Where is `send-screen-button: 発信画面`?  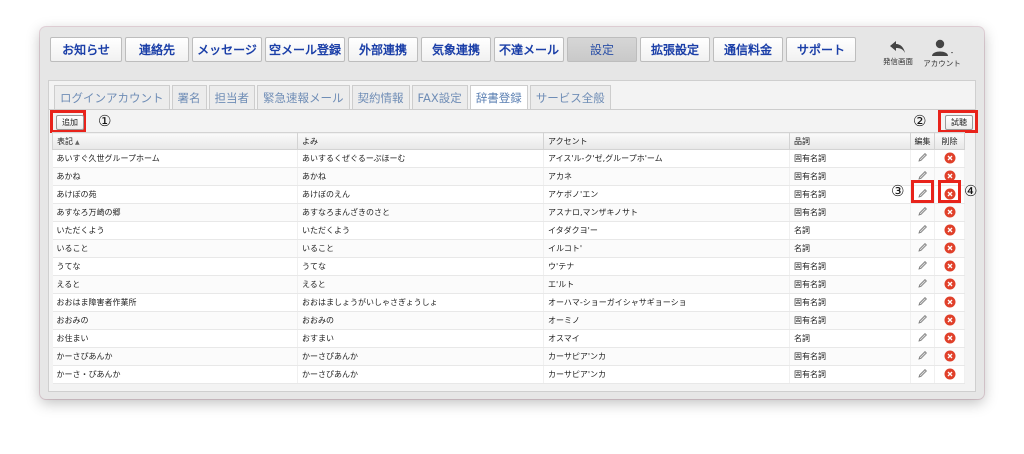 send-screen-button: 発信画面 is located at coordinates (898, 54).